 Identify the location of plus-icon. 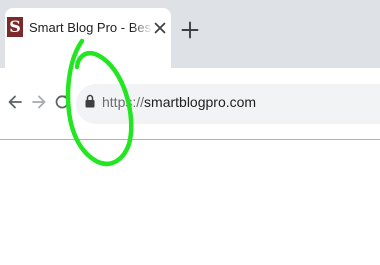
(190, 30).